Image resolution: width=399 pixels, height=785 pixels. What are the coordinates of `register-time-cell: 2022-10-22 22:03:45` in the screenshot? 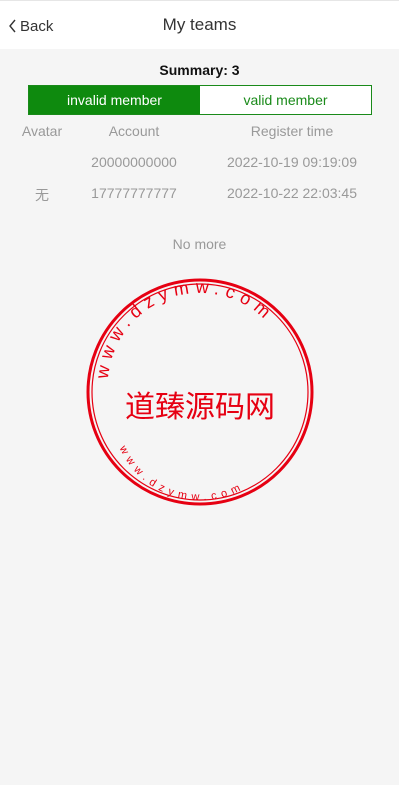 It's located at (292, 193).